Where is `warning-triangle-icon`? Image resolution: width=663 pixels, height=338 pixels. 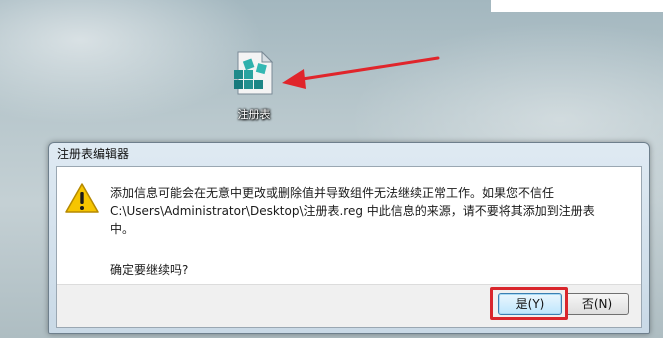 warning-triangle-icon is located at coordinates (82, 198).